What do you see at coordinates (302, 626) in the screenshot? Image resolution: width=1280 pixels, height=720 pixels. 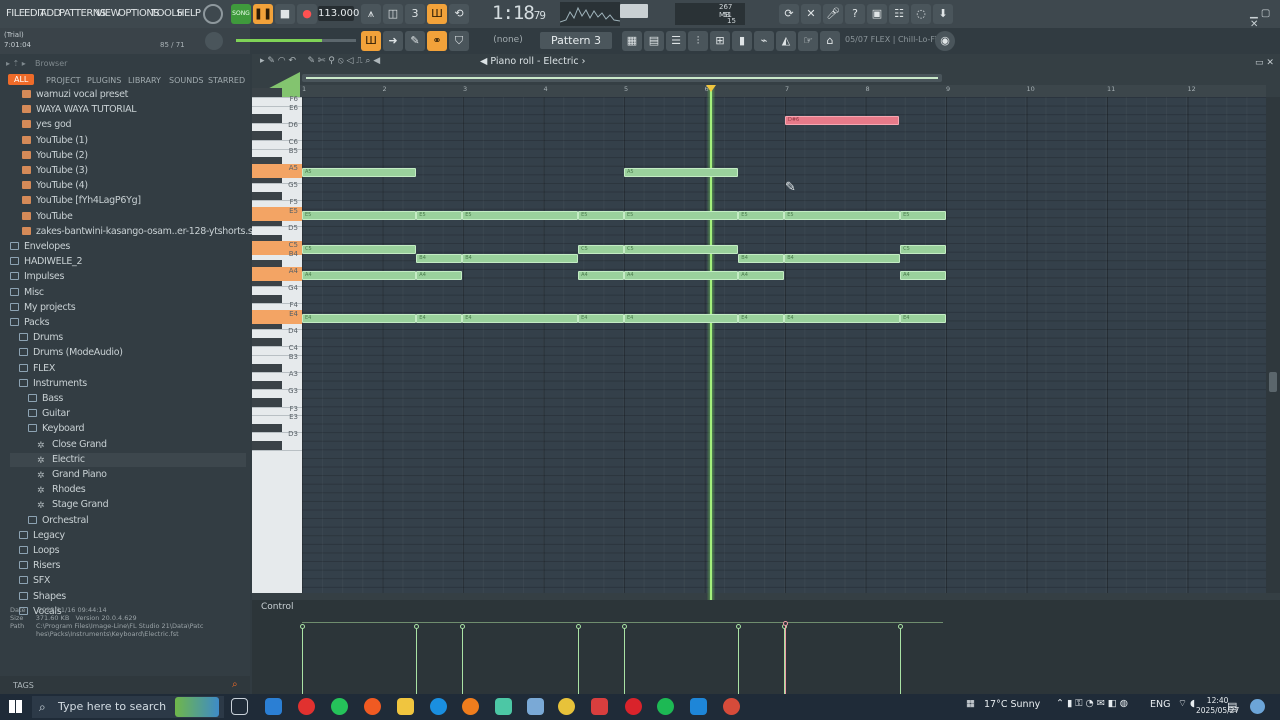 I see `velocity-handle` at bounding box center [302, 626].